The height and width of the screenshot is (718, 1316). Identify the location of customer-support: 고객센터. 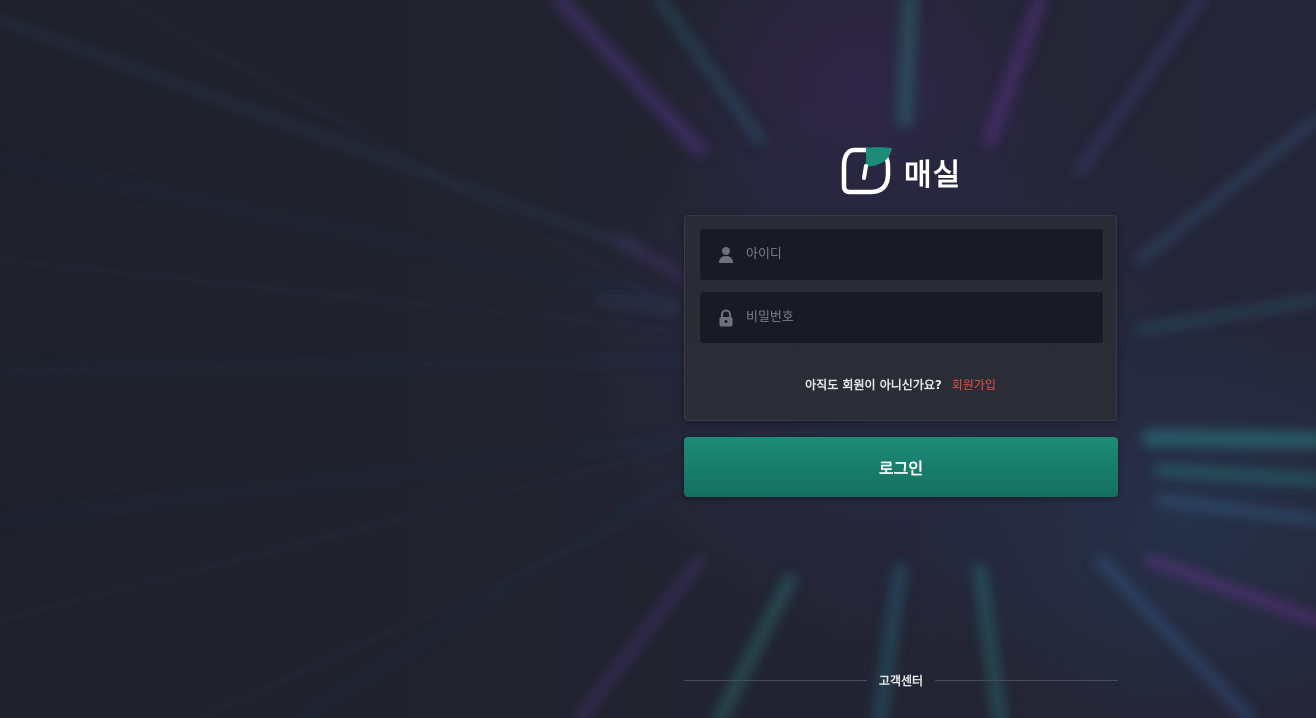
(901, 680).